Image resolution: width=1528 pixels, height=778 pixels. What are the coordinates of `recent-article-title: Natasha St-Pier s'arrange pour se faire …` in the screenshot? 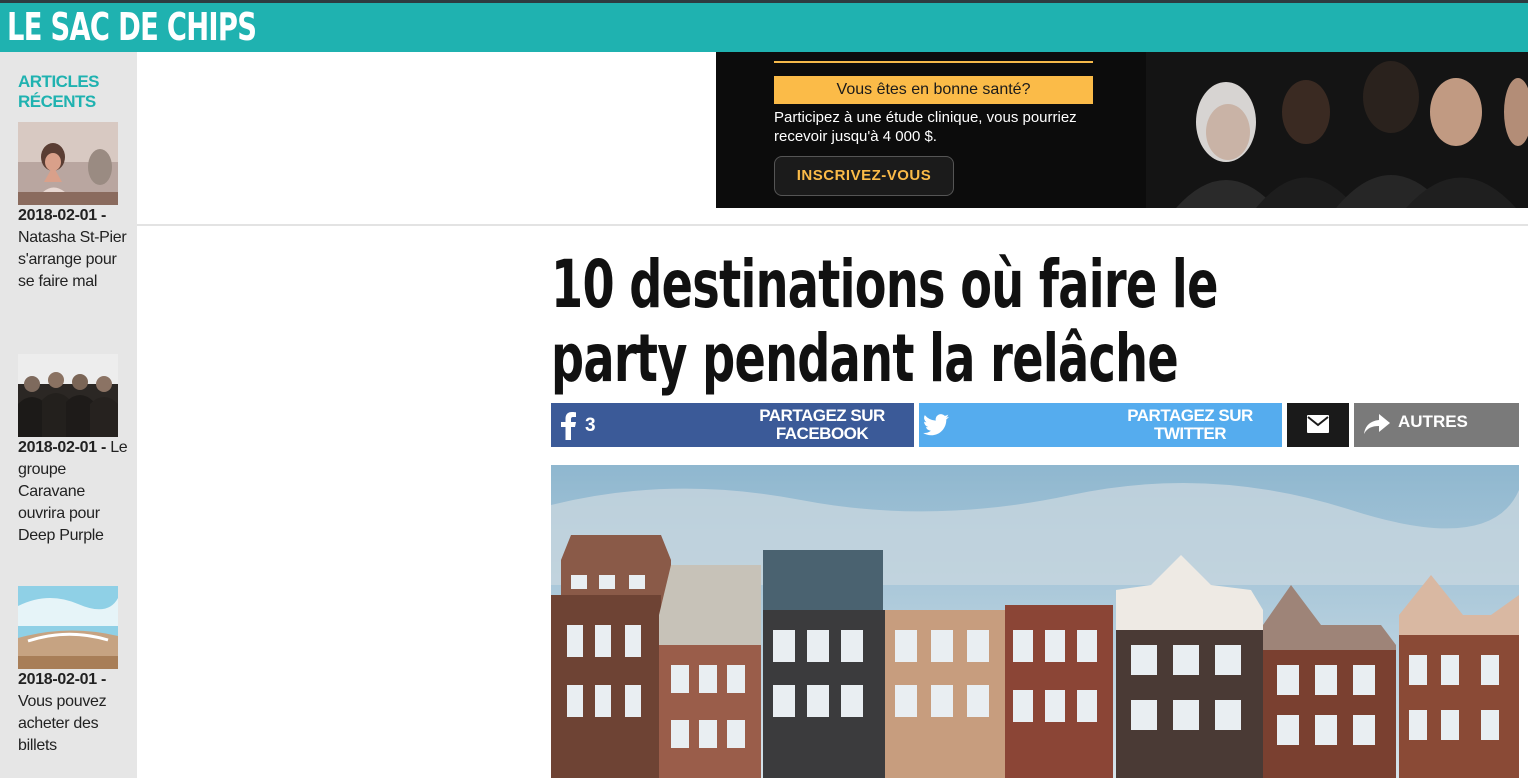 It's located at (72, 259).